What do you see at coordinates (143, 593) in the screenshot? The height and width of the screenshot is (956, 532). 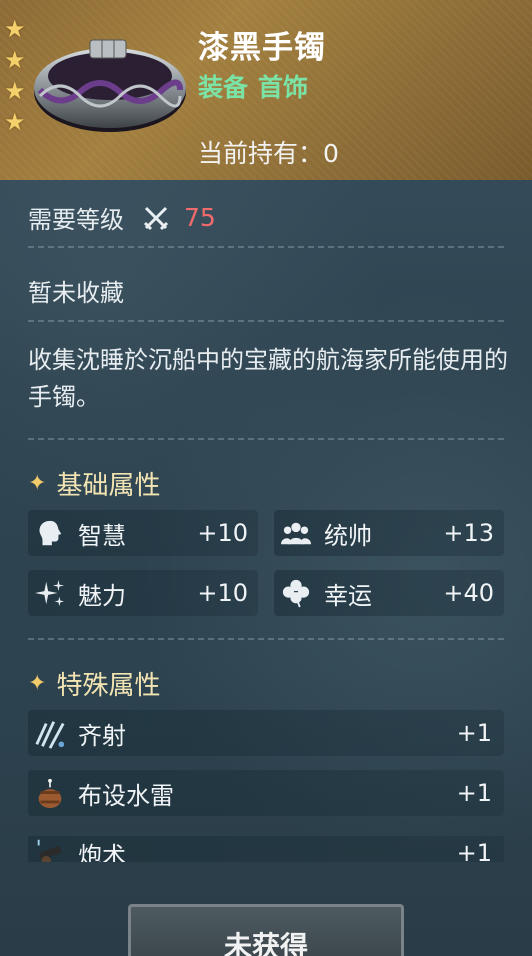 I see `stat-charm: 魅力 +10` at bounding box center [143, 593].